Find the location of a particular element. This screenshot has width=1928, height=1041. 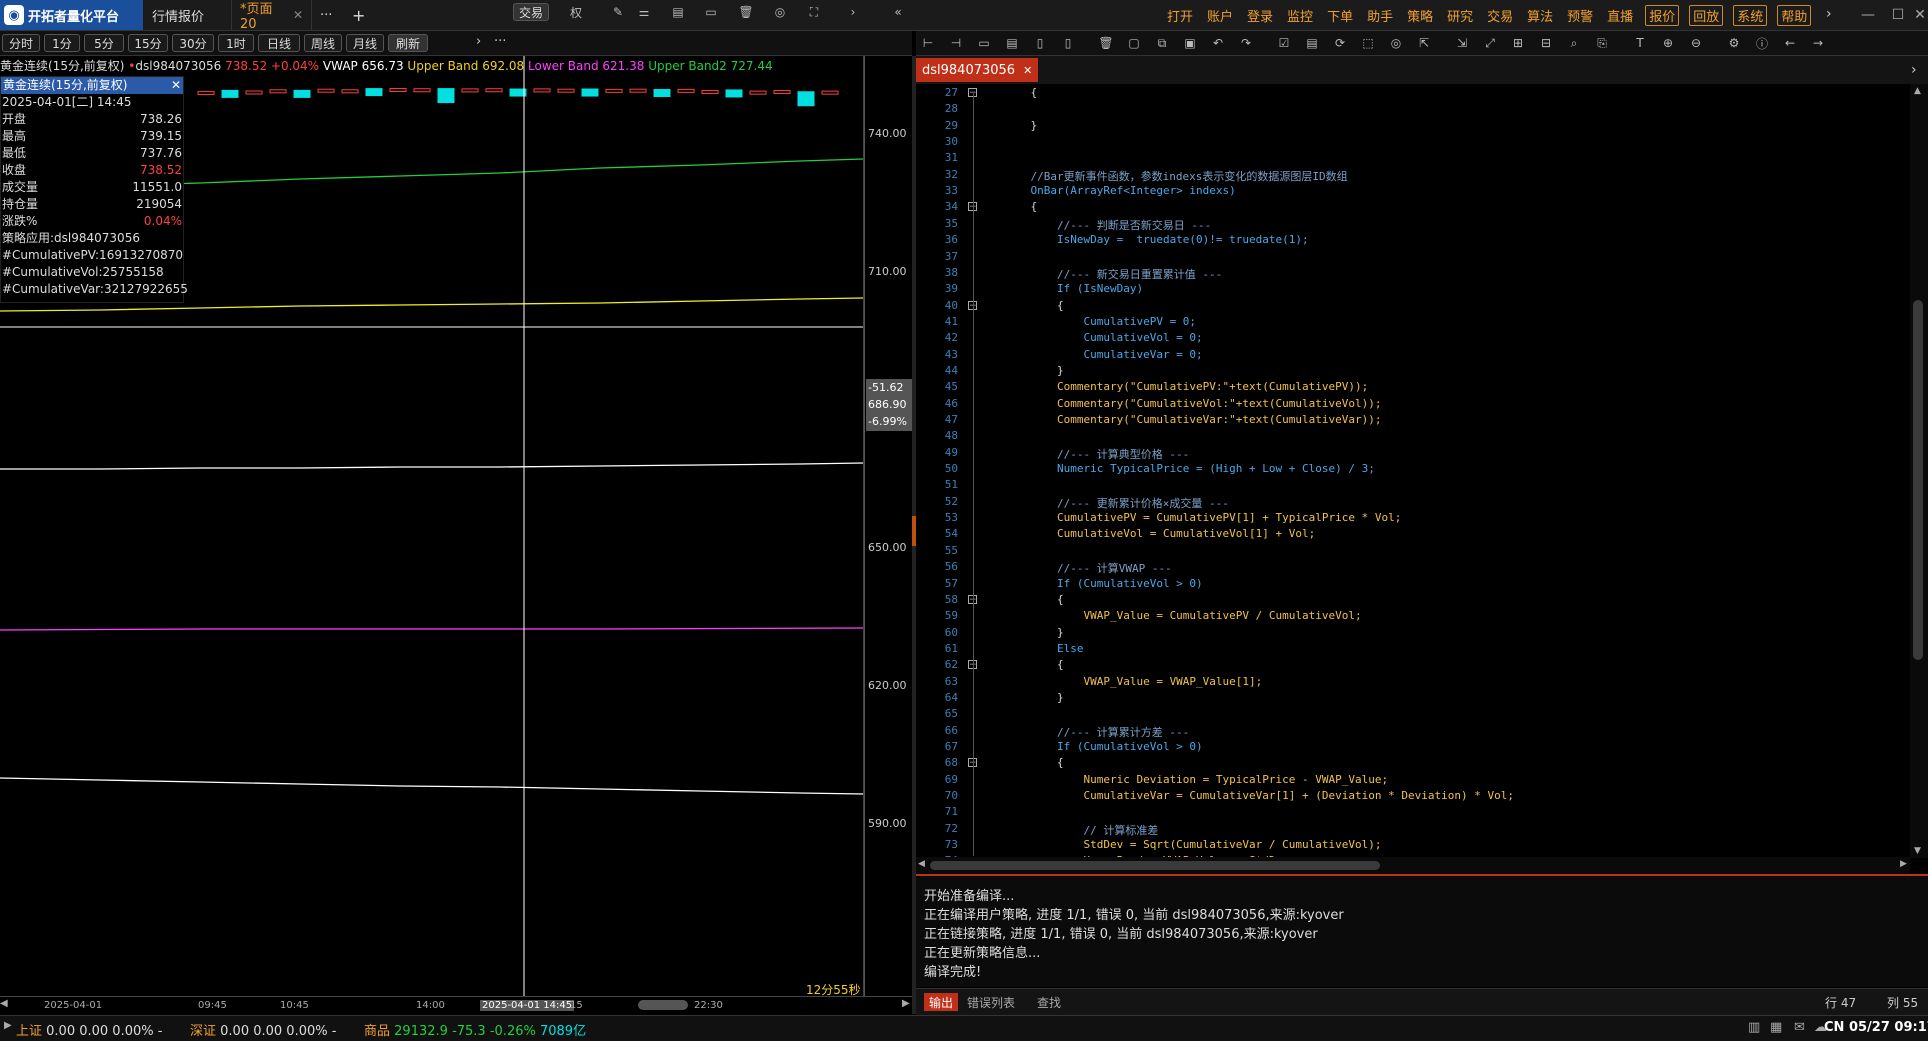

rights-adjust-button: 权 is located at coordinates (576, 12).